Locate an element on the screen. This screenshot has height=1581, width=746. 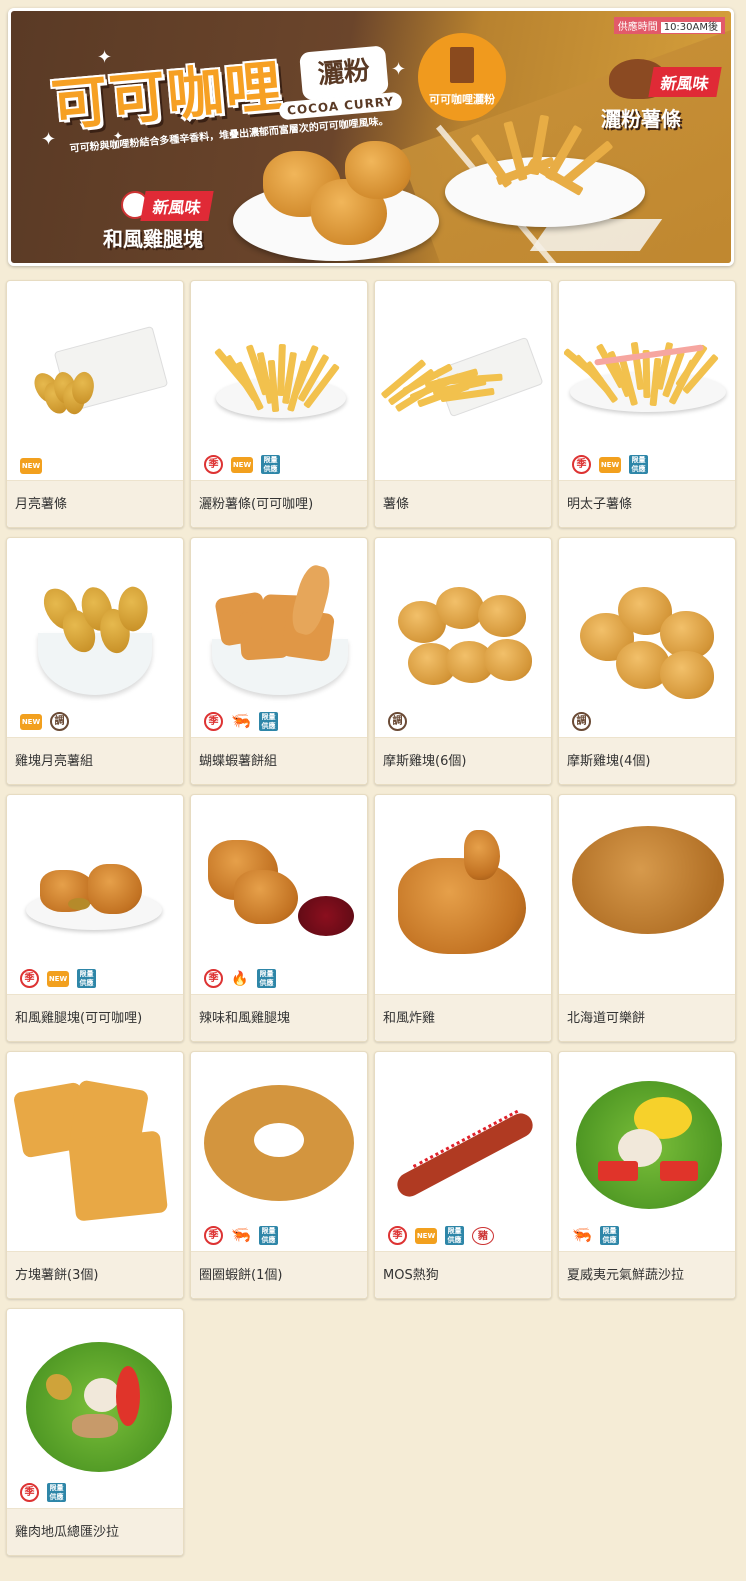
sparkle-icon: ✦ is located at coordinates (399, 69).